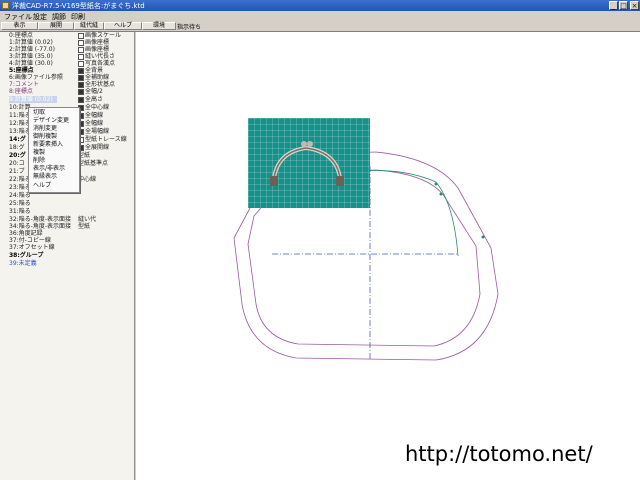  Describe the element at coordinates (32, 49) in the screenshot. I see `layer-item: 2:計算値 (-77.0)` at that location.